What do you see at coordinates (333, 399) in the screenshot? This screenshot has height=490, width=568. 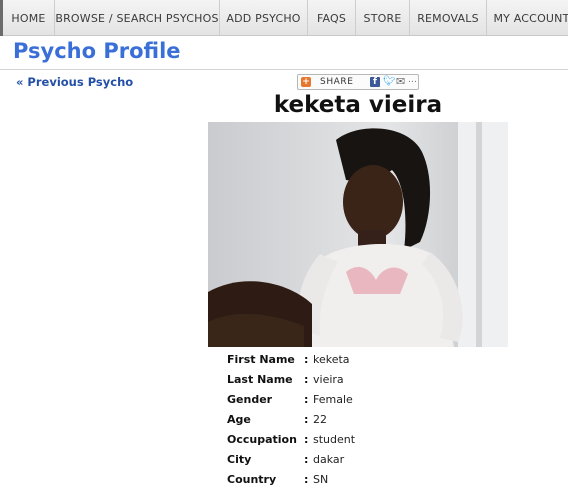 I see `detail-value: Female` at bounding box center [333, 399].